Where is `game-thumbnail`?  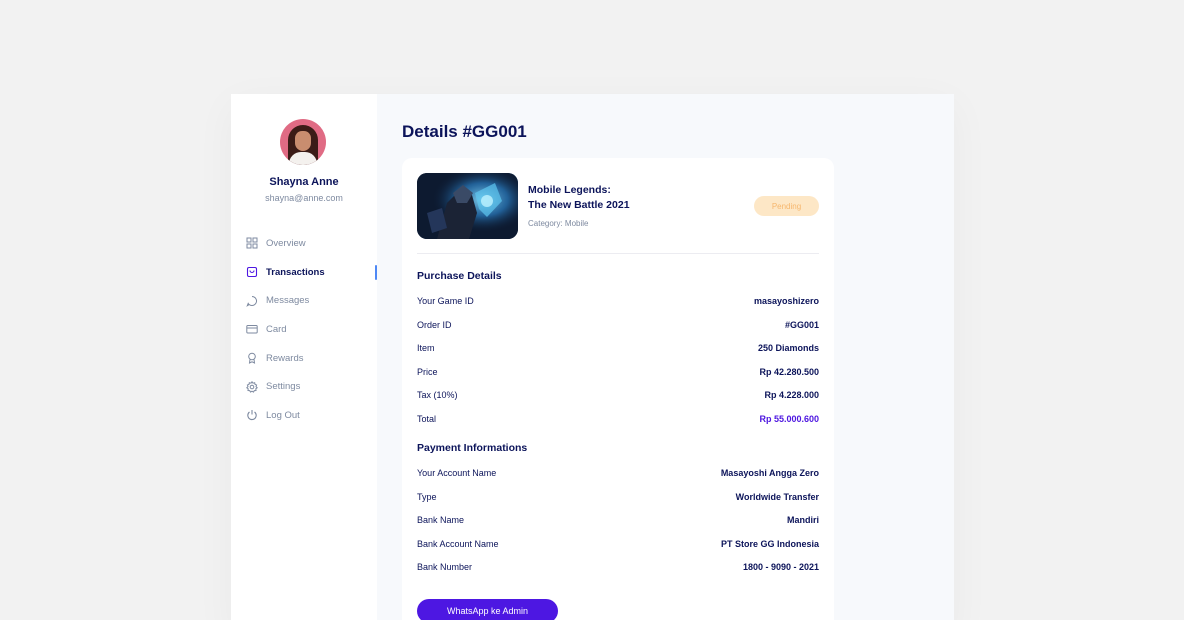
game-thumbnail is located at coordinates (467, 206).